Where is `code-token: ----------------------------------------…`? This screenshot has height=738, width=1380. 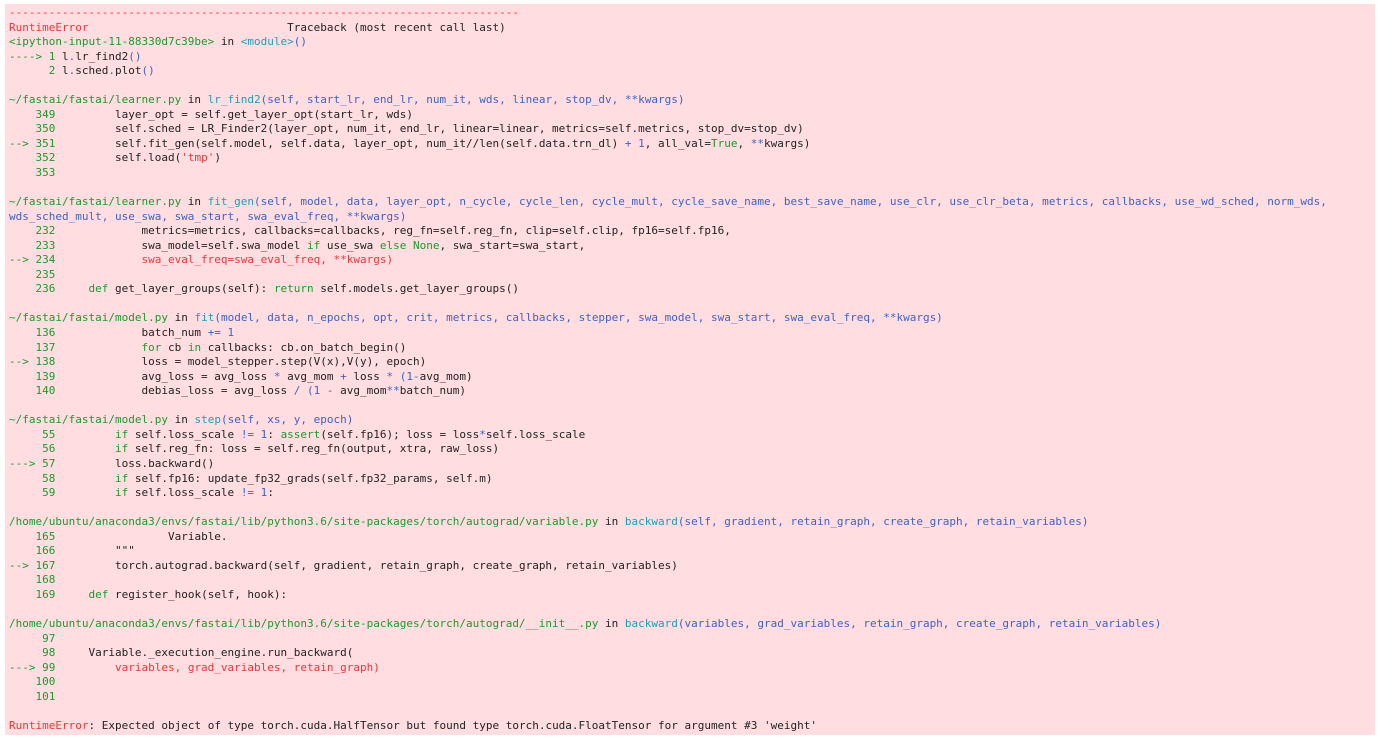
code-token: ----------------------------------------… is located at coordinates (264, 12).